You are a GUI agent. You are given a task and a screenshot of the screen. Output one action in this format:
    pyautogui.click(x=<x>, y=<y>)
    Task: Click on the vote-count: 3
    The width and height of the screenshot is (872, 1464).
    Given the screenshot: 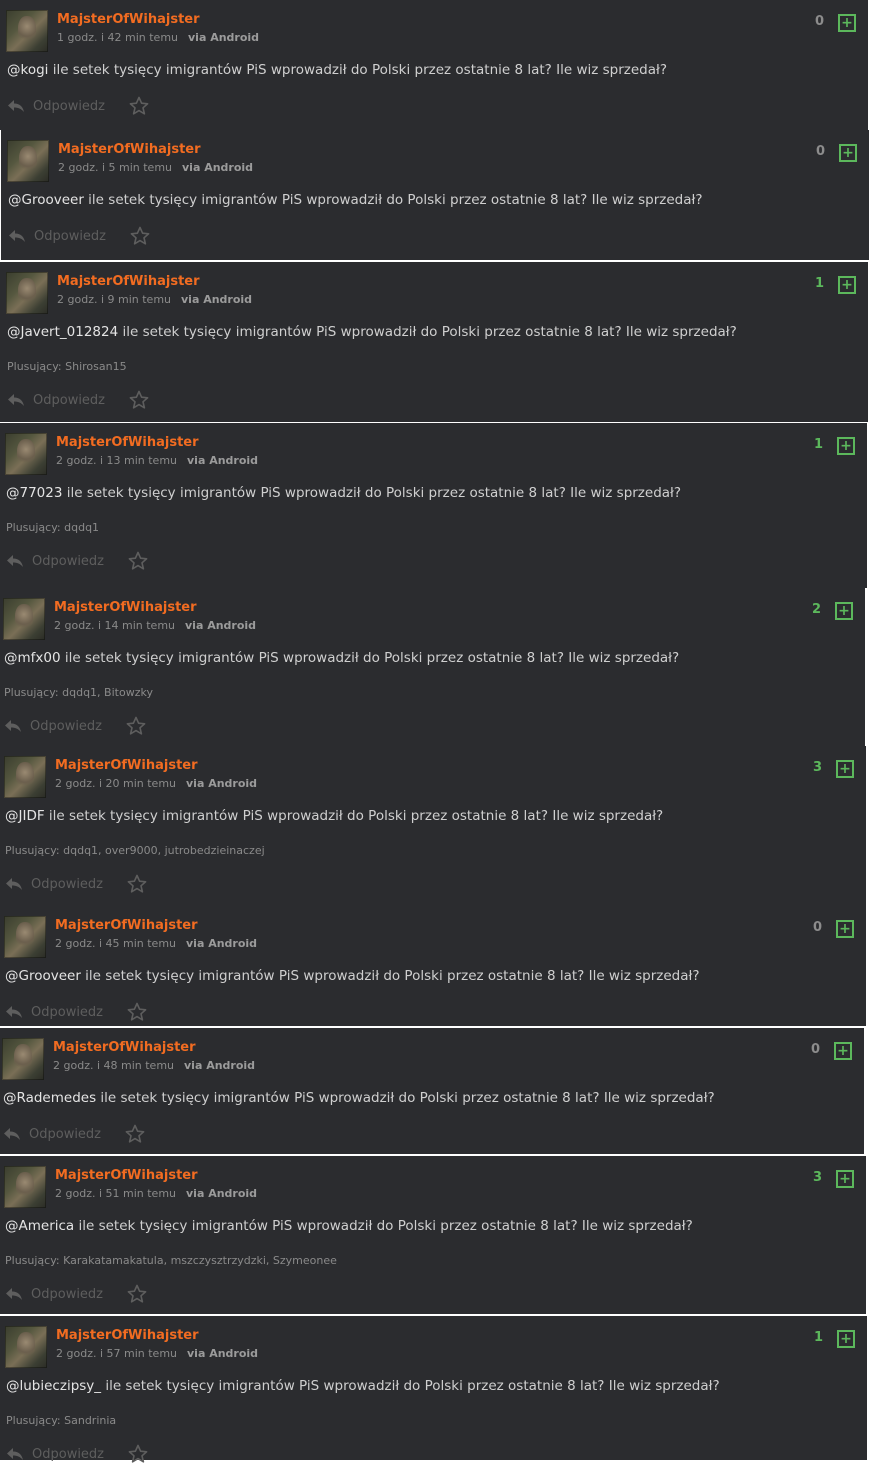 What is the action you would take?
    pyautogui.click(x=817, y=1177)
    